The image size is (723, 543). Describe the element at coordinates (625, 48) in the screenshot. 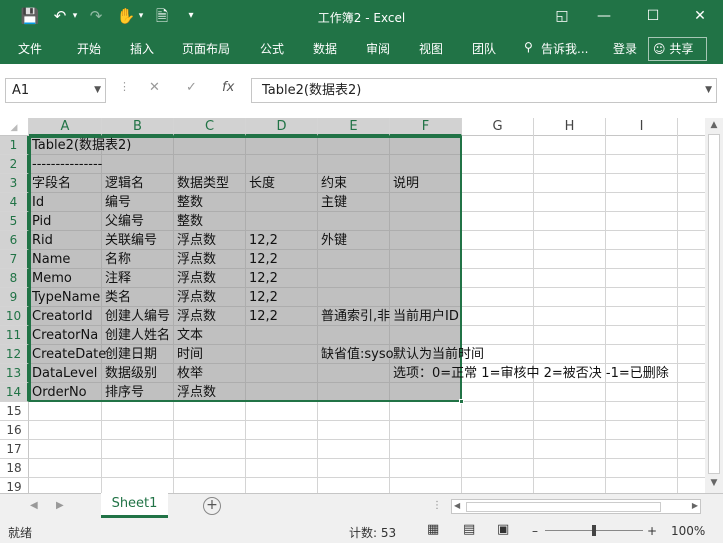

I see `login-link: 登录` at that location.